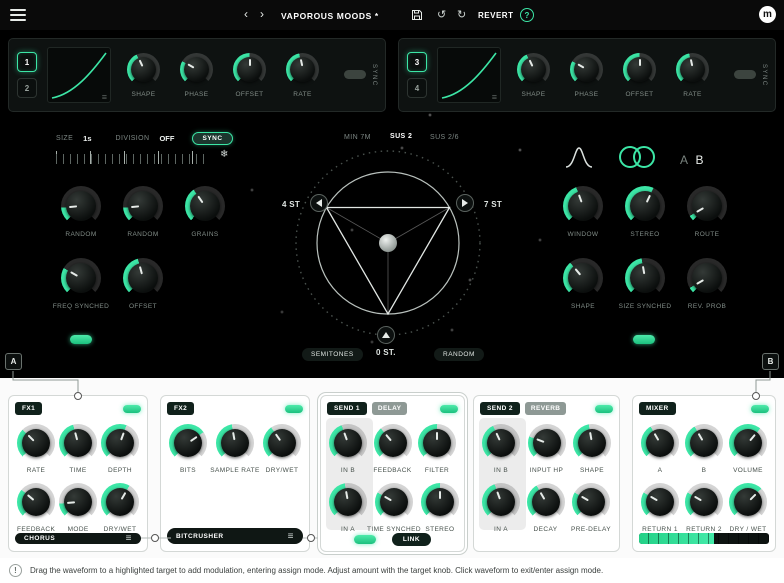 The image size is (784, 583). I want to click on pitch-right-button, so click(465, 203).